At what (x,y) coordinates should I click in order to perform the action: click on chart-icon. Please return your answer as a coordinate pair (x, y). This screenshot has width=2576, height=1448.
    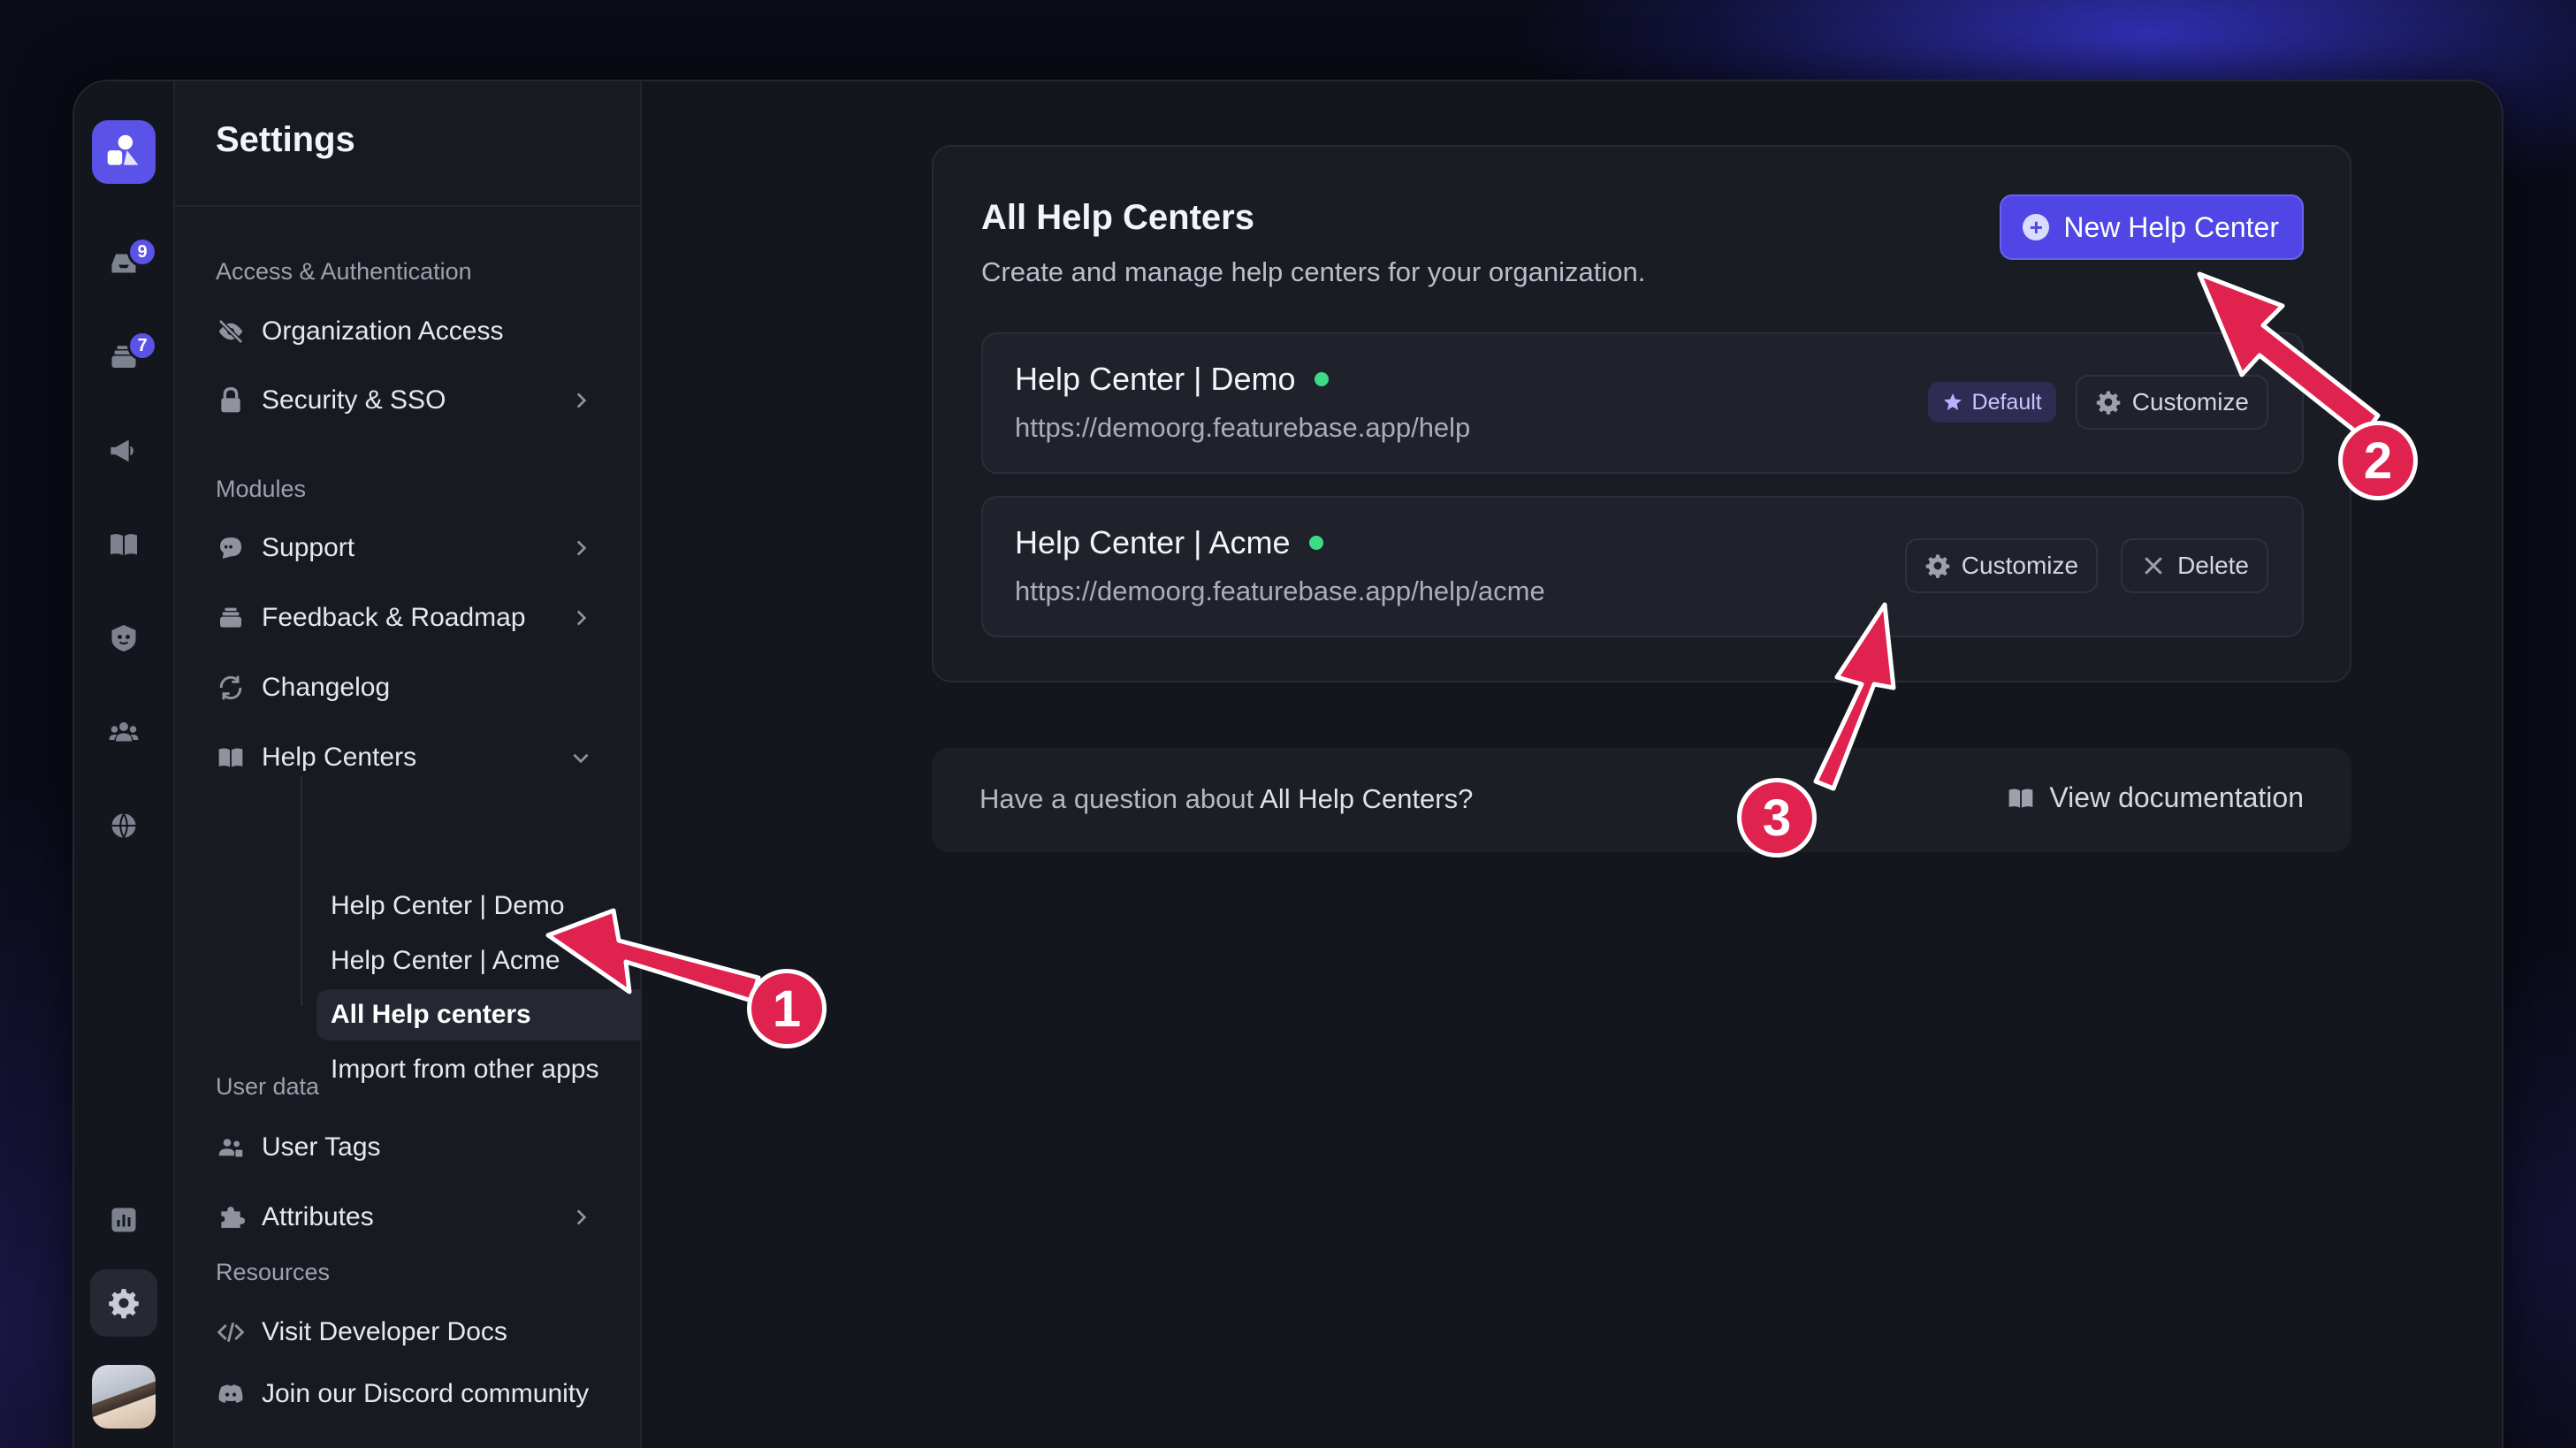
    Looking at the image, I should click on (124, 1220).